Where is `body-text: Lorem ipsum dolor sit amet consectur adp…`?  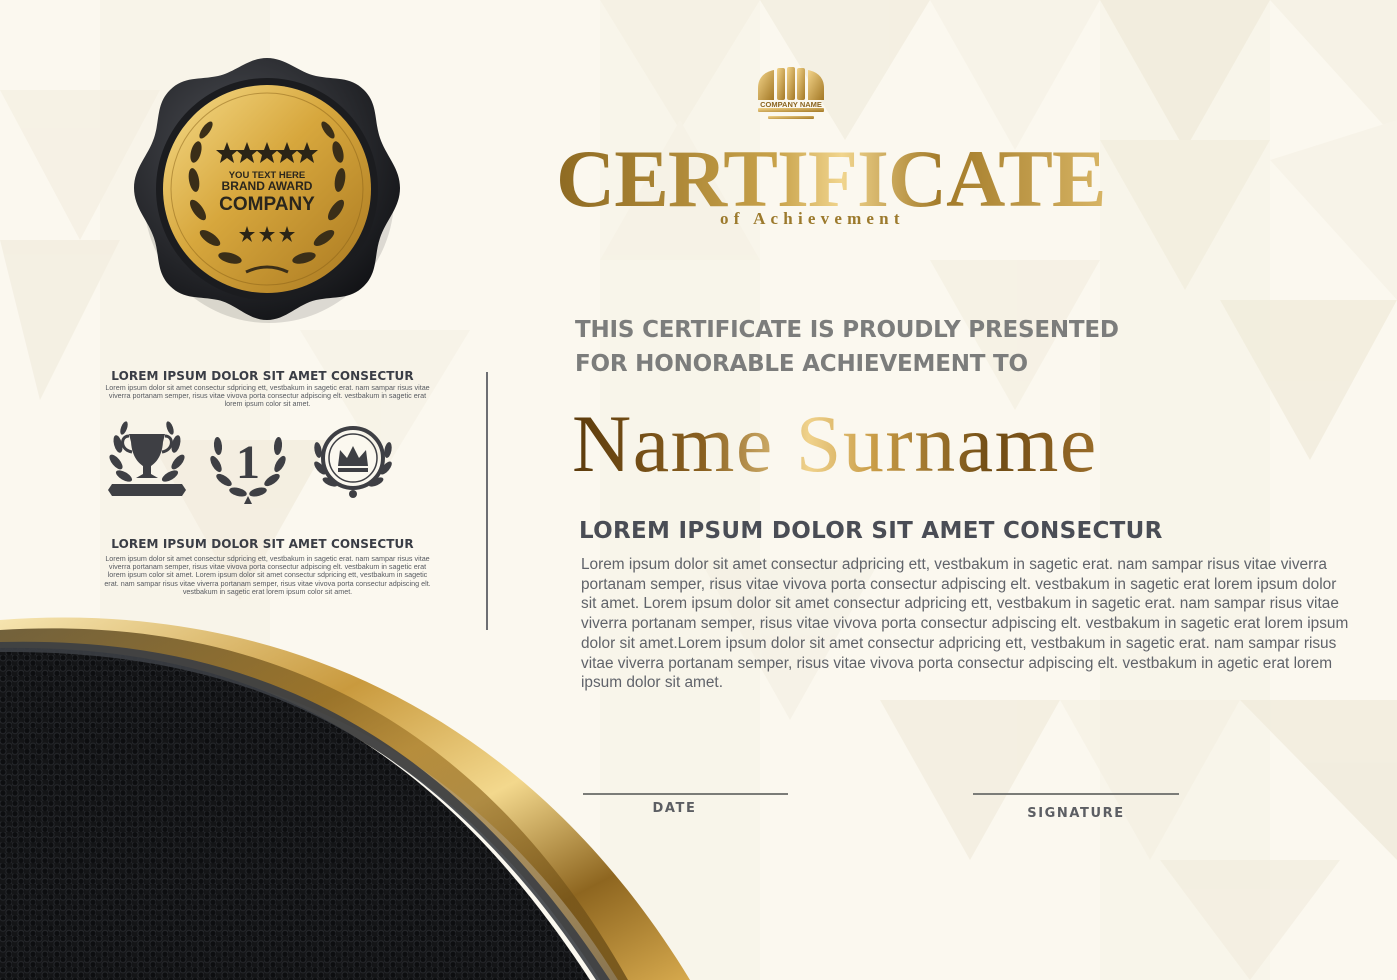 body-text: Lorem ipsum dolor sit amet consectur adp… is located at coordinates (965, 624).